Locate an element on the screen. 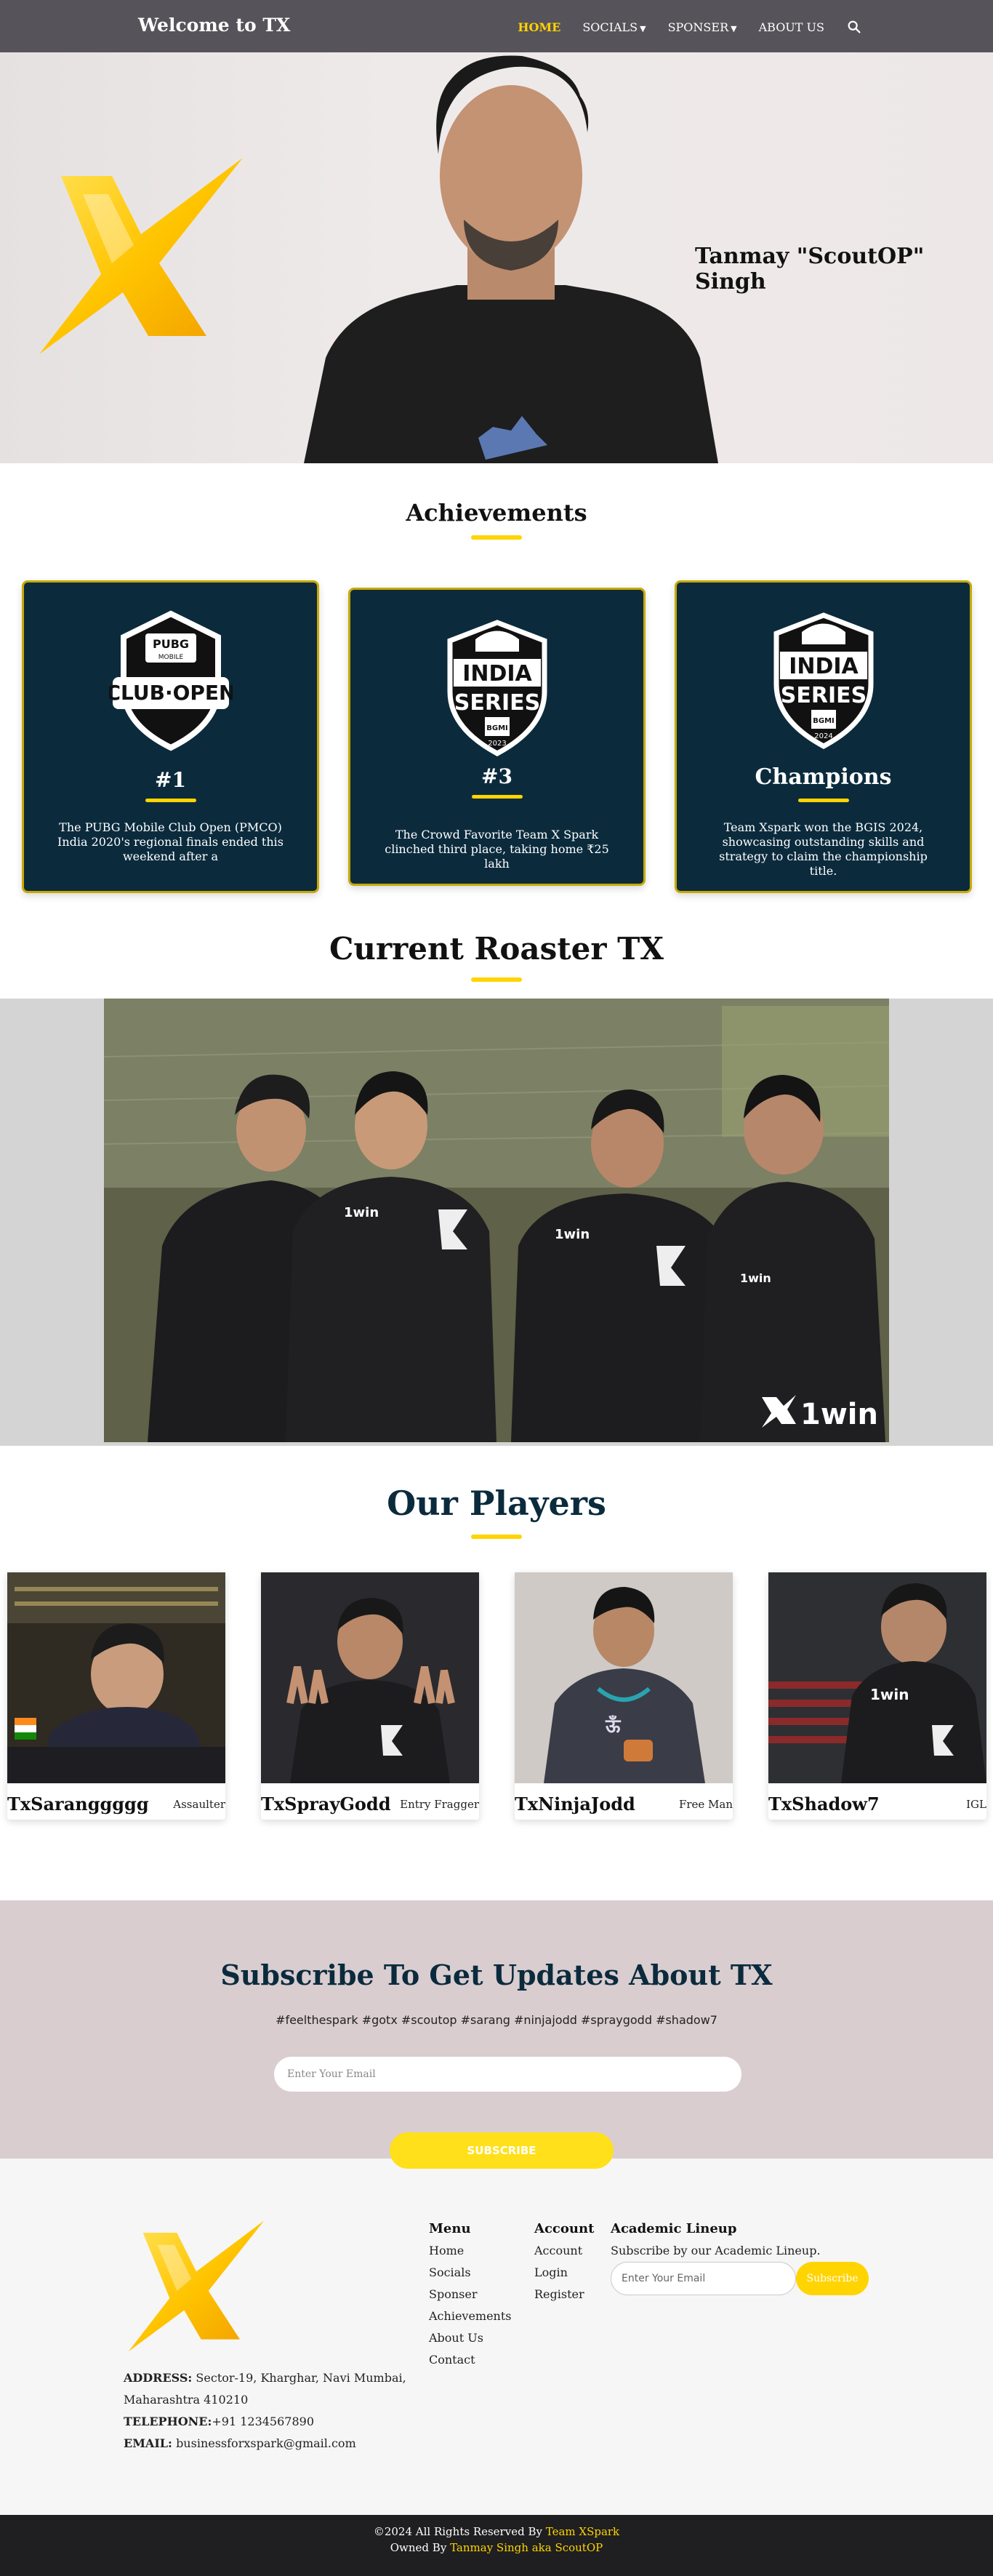 Image resolution: width=993 pixels, height=2576 pixels. copyright-team-link: Team XSpark is located at coordinates (582, 2531).